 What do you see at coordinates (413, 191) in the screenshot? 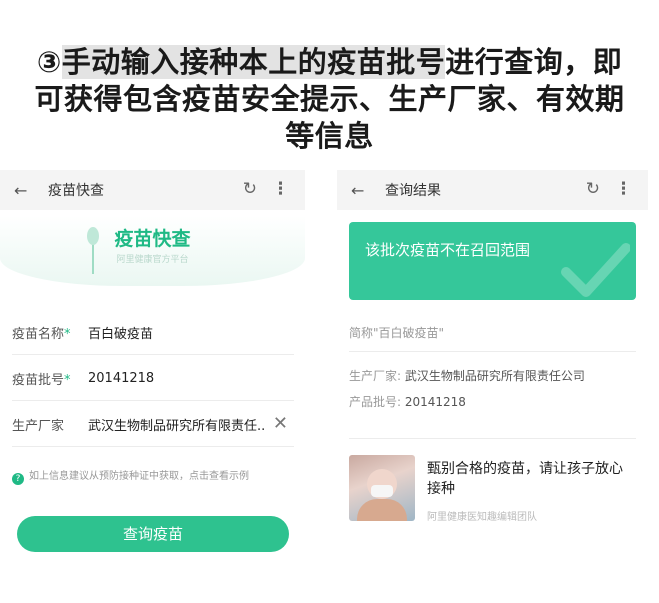
I see `screen-title: 查询结果` at bounding box center [413, 191].